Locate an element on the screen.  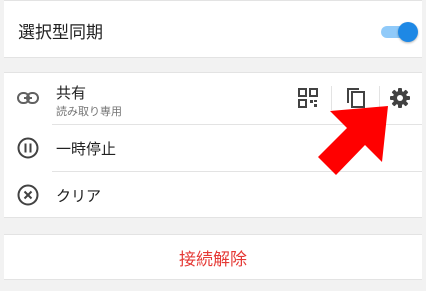
copy-icon is located at coordinates (356, 98).